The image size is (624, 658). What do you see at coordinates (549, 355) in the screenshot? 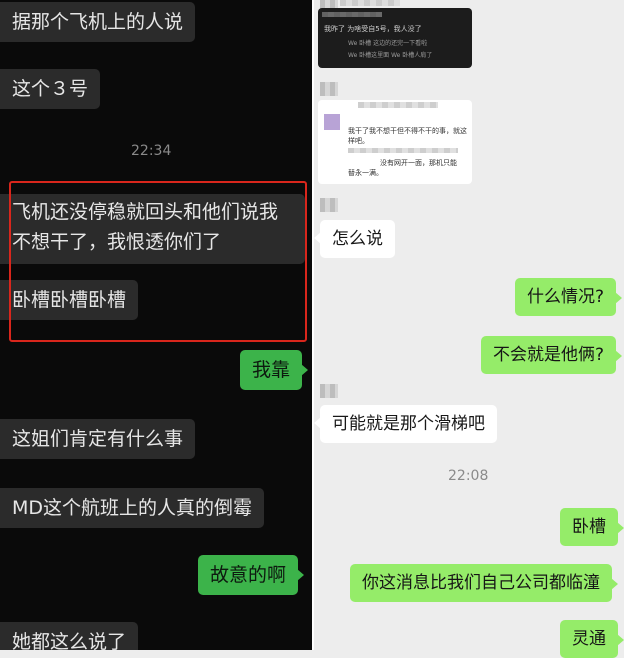
I see `message-text: 不会就是他俩?` at bounding box center [549, 355].